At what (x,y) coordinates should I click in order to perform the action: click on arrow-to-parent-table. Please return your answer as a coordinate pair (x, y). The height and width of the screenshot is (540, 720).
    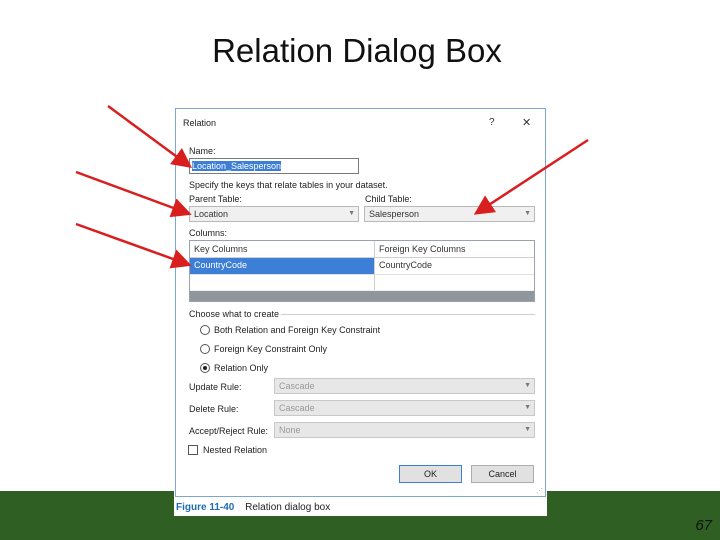
    Looking at the image, I should click on (133, 194).